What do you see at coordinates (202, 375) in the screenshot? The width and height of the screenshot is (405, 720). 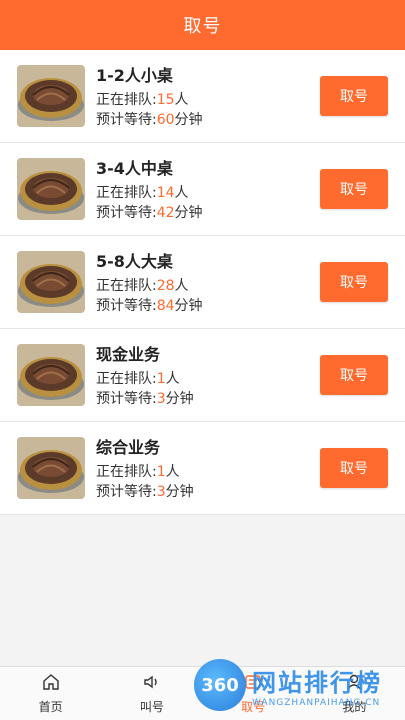 I see `queue-item: 现金业务 正在排队:1人 预计等待:3分钟 取号` at bounding box center [202, 375].